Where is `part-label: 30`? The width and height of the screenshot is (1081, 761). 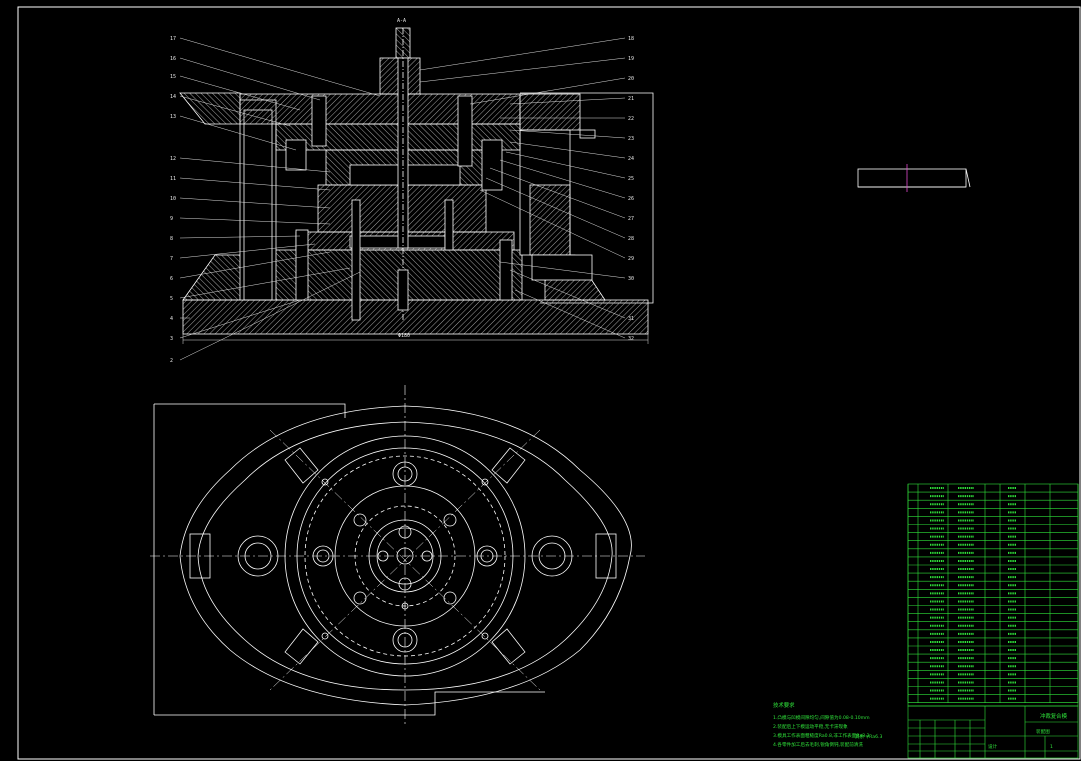 part-label: 30 is located at coordinates (631, 279).